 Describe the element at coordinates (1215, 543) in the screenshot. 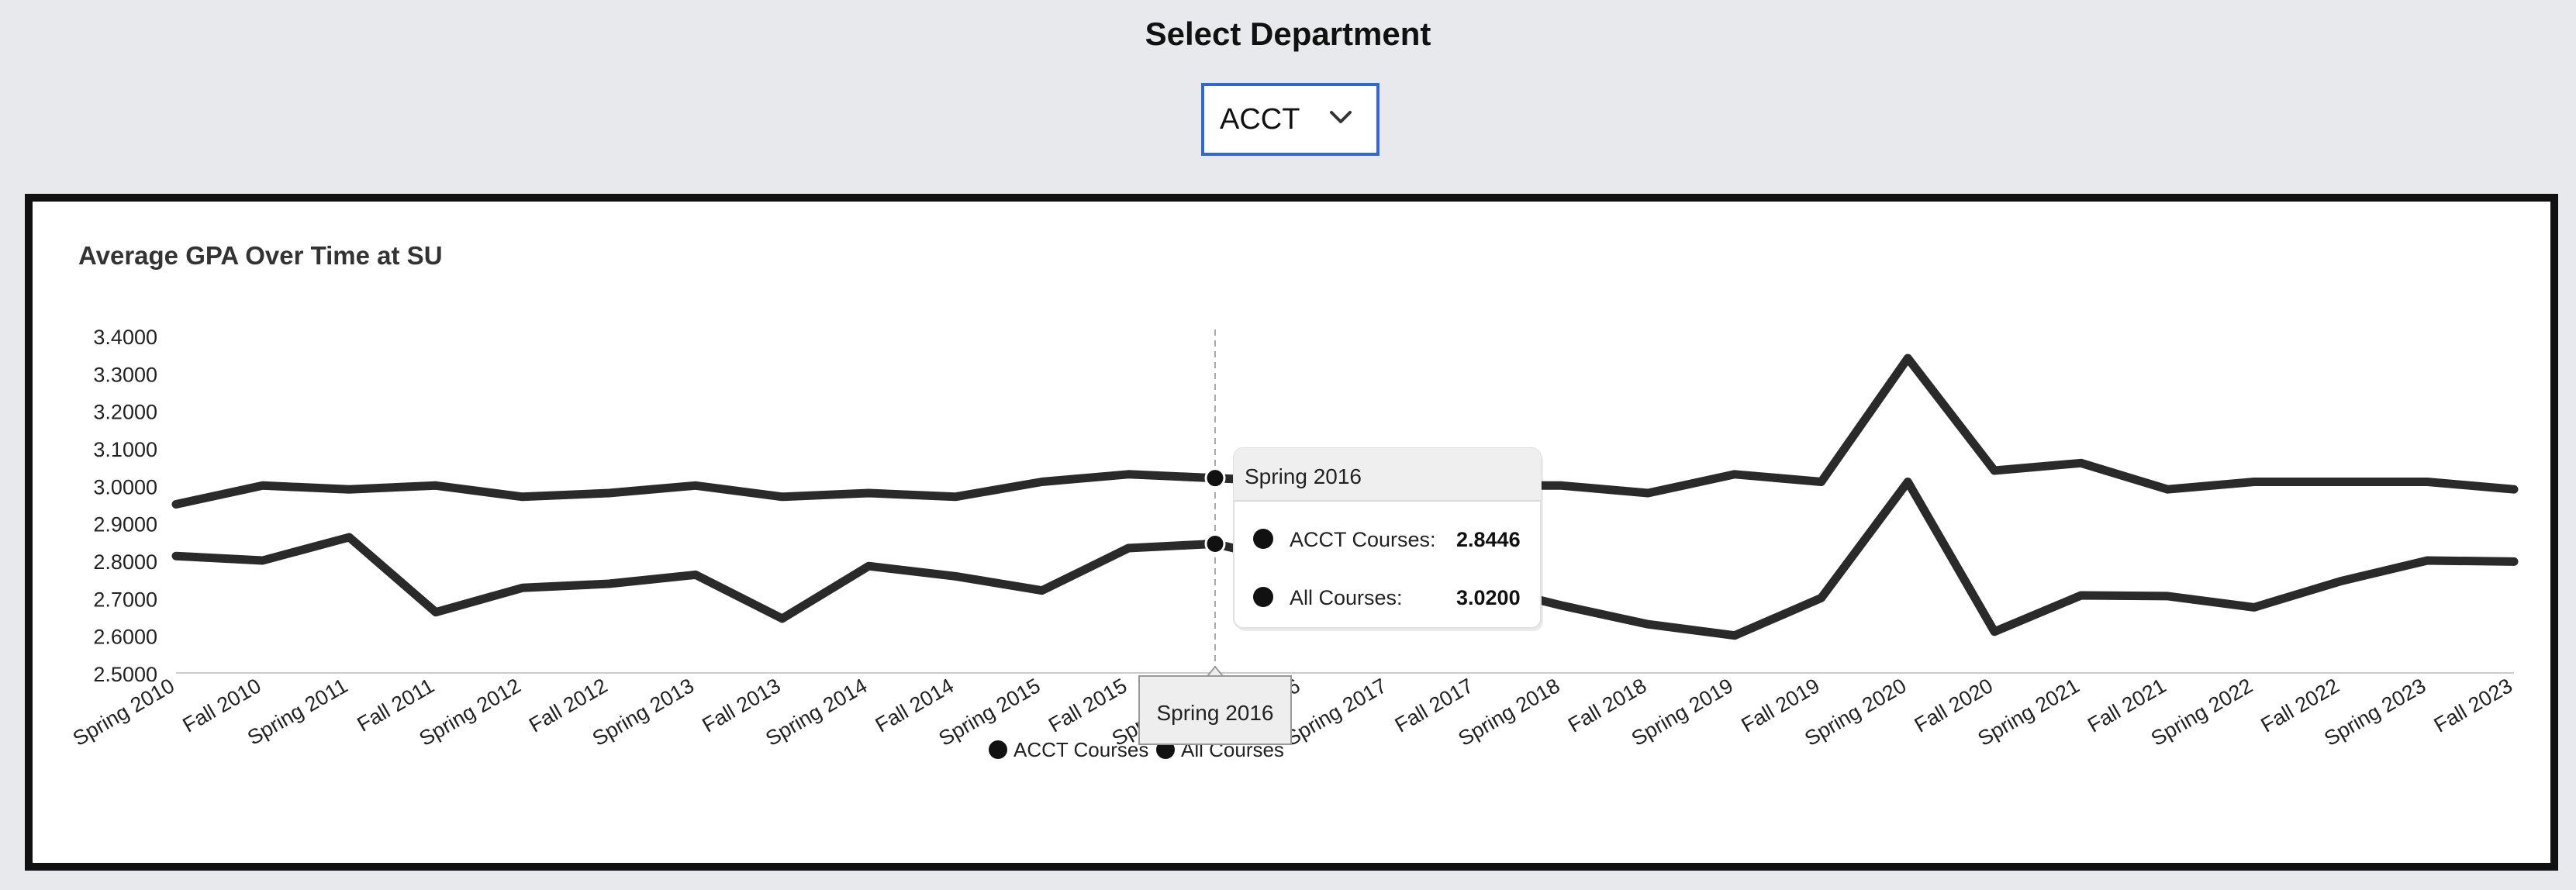

I see `hover-point-acct` at that location.